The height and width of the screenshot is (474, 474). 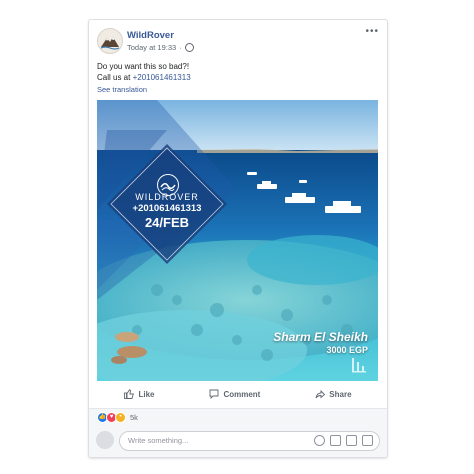 What do you see at coordinates (238, 41) in the screenshot?
I see `post-header: WildRover Today at 19:33 · •••` at bounding box center [238, 41].